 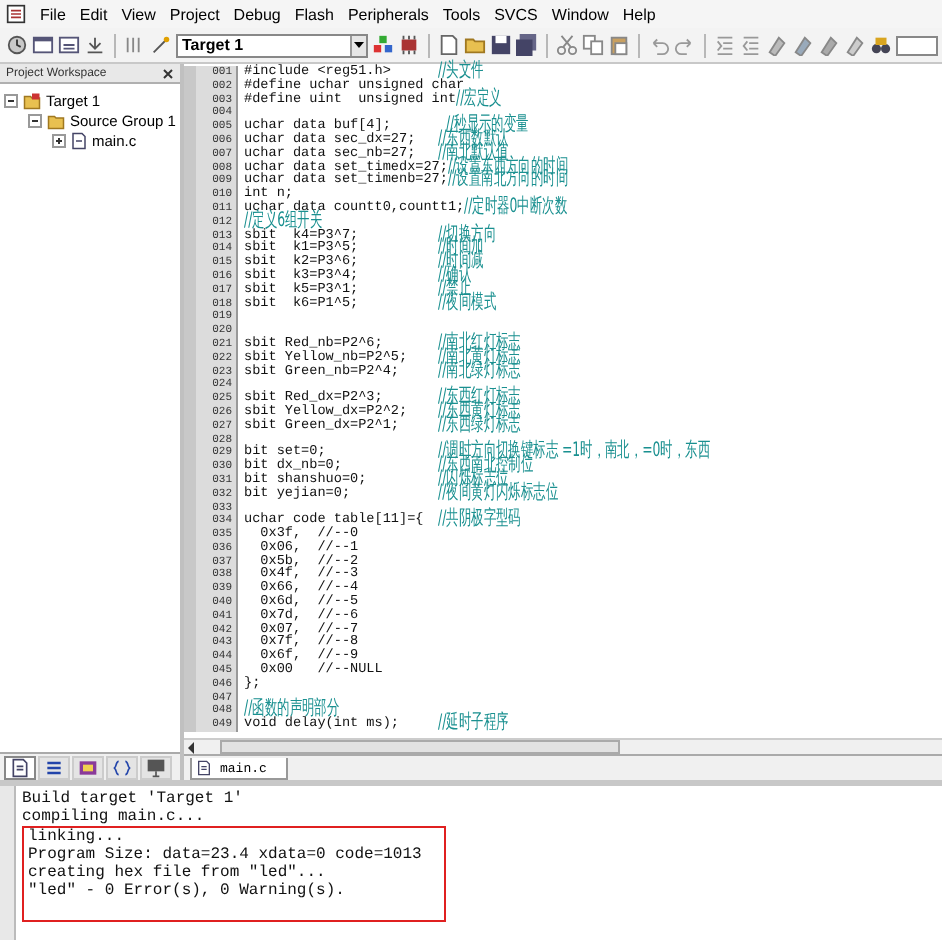 I want to click on output-line: Build target 'Target 1', so click(x=133, y=799).